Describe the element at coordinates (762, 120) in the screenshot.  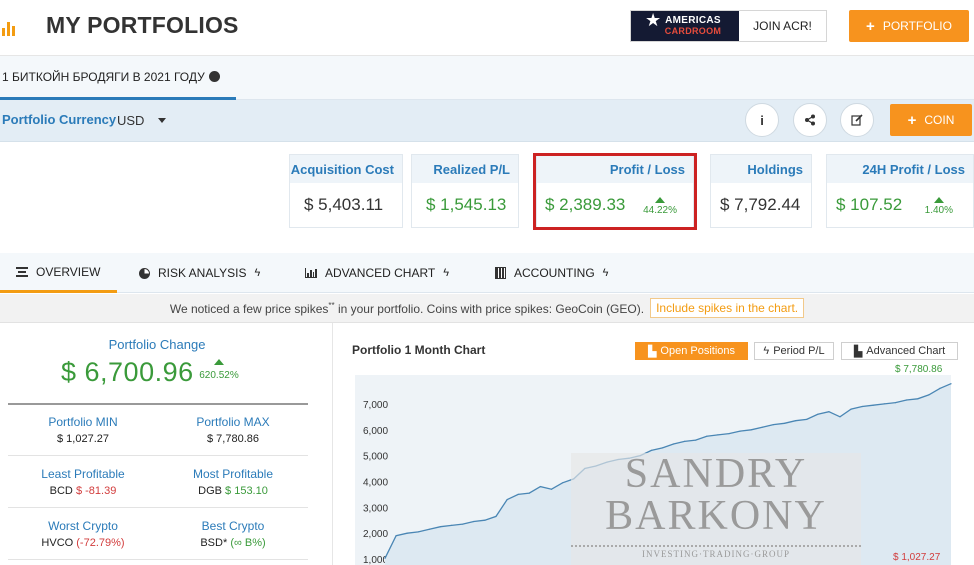
I see `info-button: i` at that location.